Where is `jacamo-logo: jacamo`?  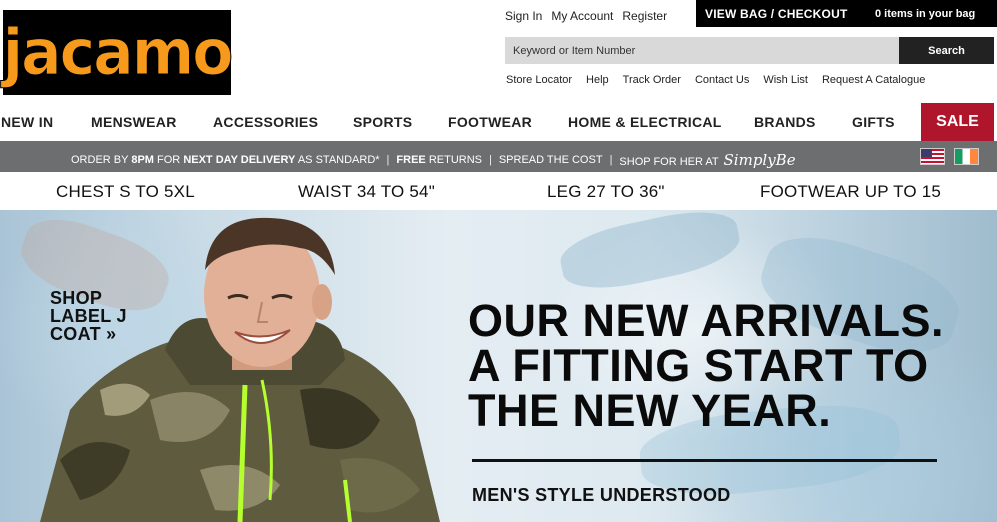 jacamo-logo: jacamo is located at coordinates (118, 52).